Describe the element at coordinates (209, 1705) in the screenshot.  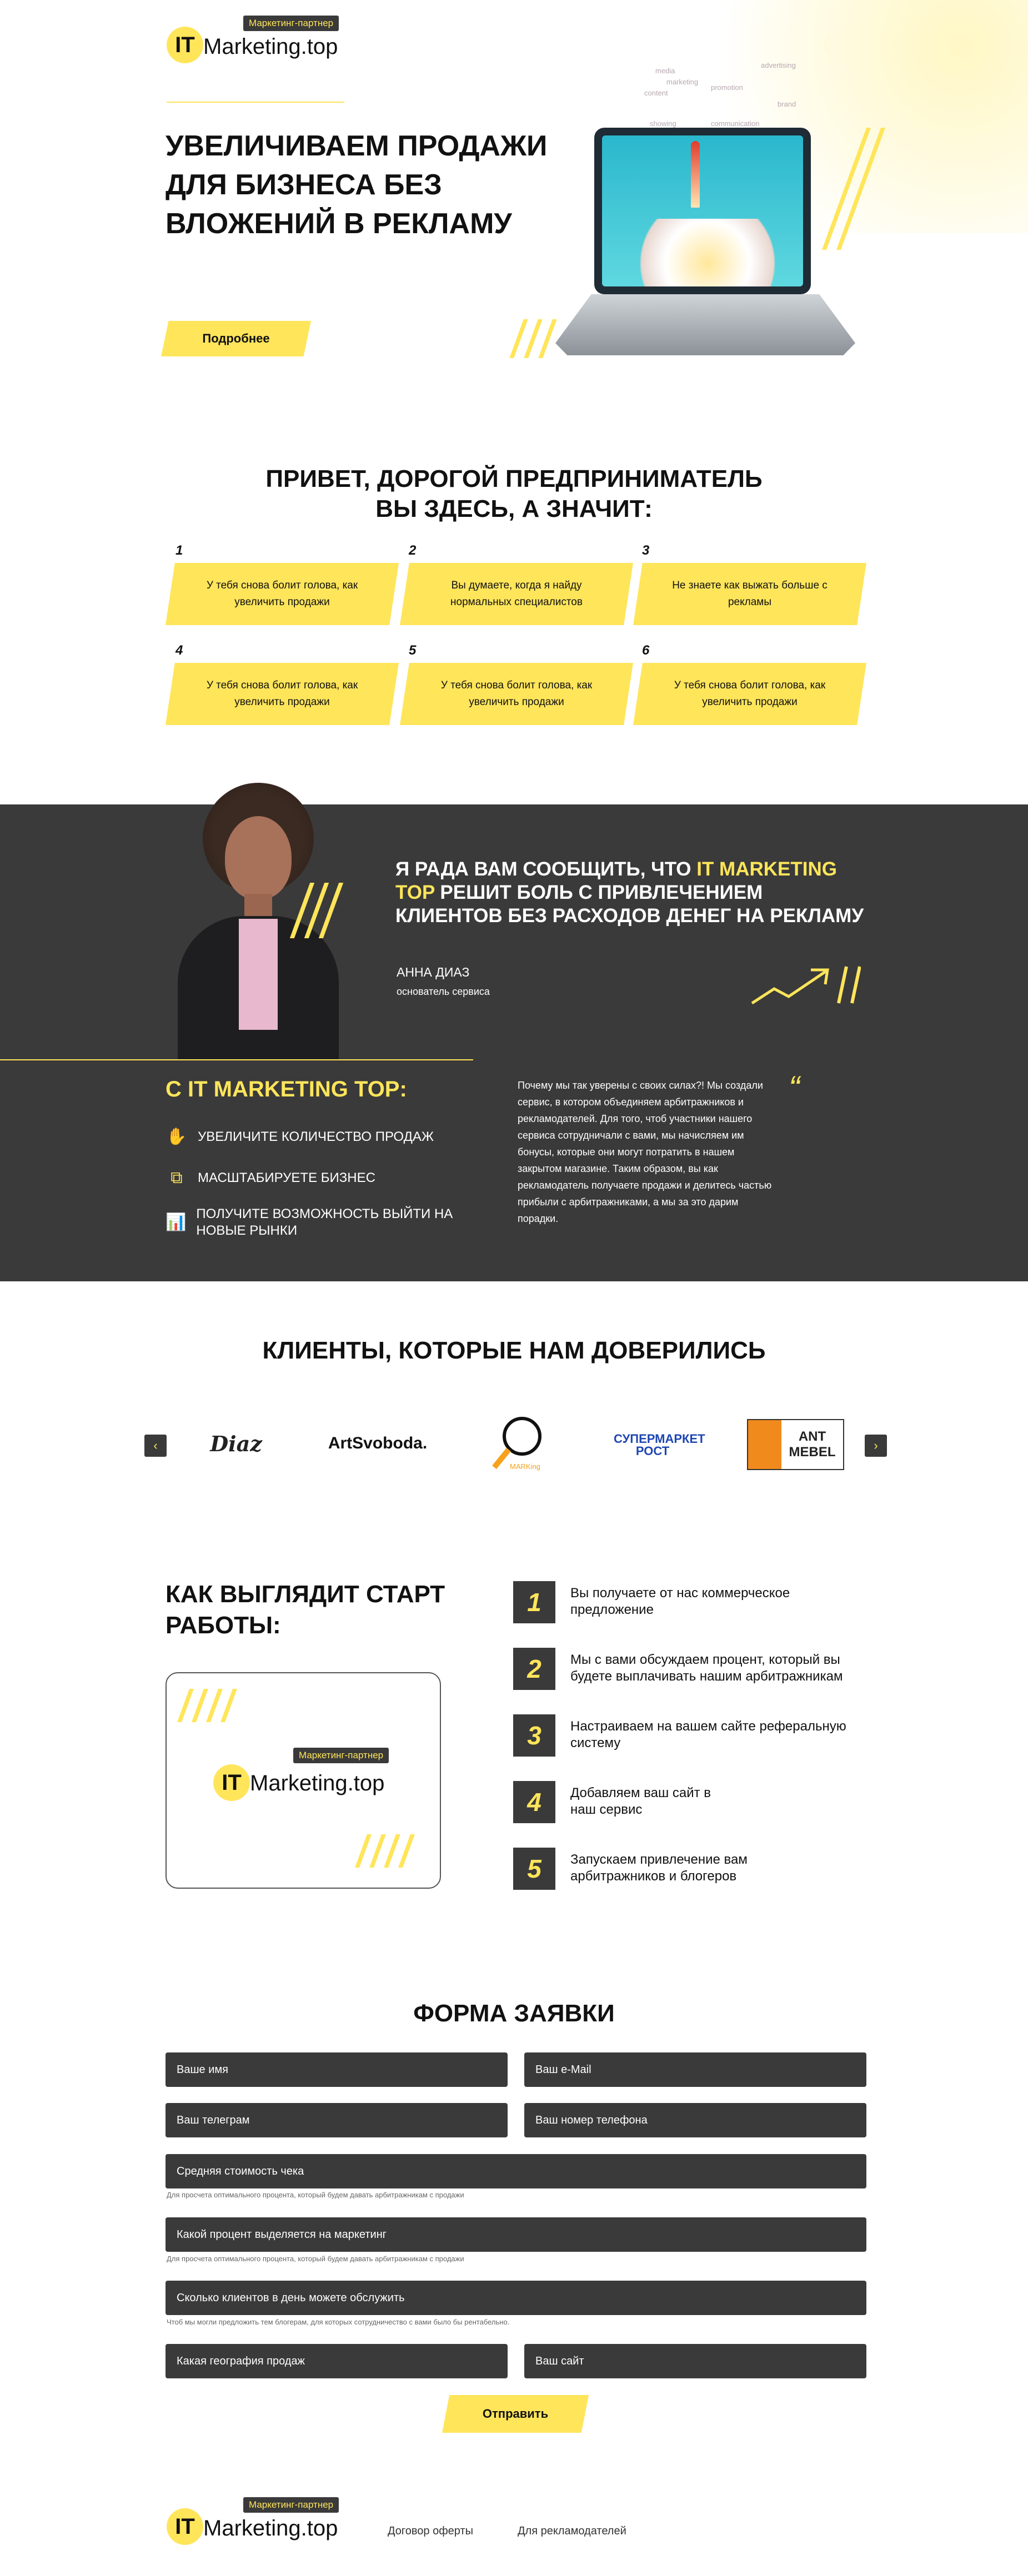
I see `card-stripes-top` at that location.